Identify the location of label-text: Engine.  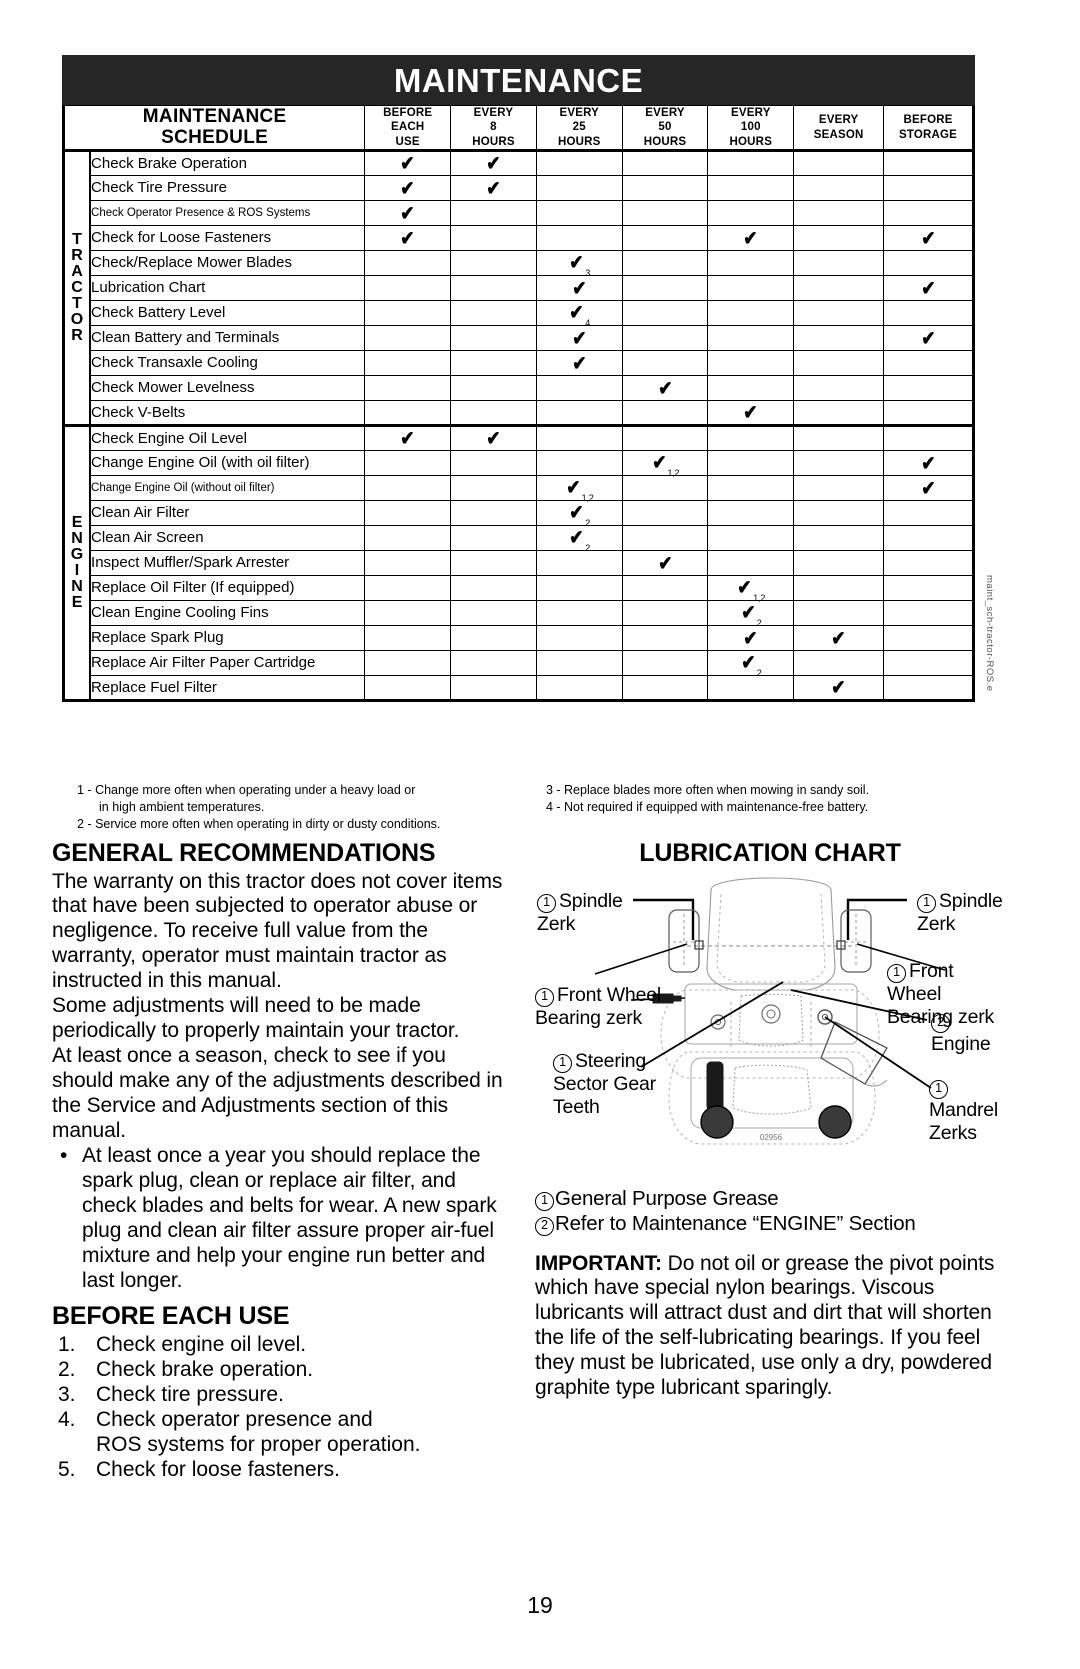
(961, 1043).